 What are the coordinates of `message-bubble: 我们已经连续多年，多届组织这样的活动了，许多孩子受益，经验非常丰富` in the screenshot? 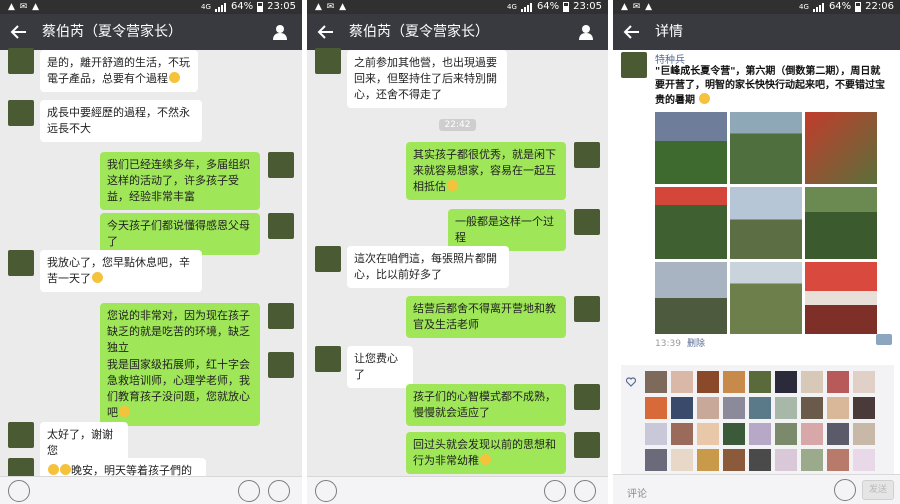 It's located at (180, 181).